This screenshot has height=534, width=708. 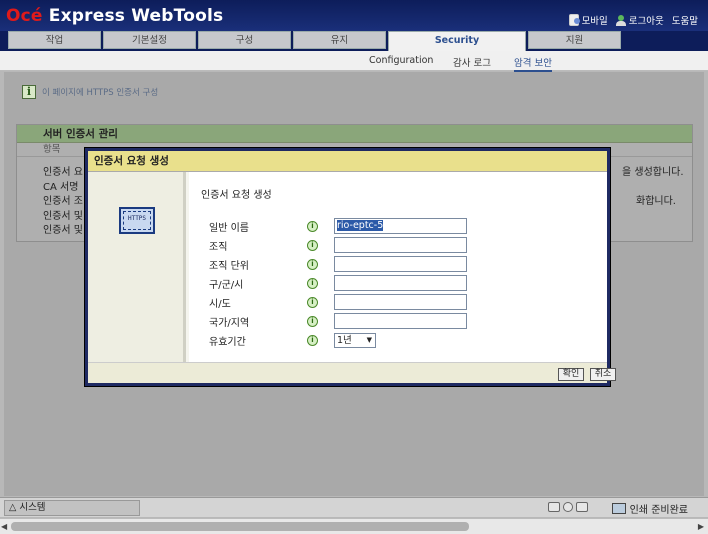 What do you see at coordinates (574, 20) in the screenshot?
I see `mobile-icon` at bounding box center [574, 20].